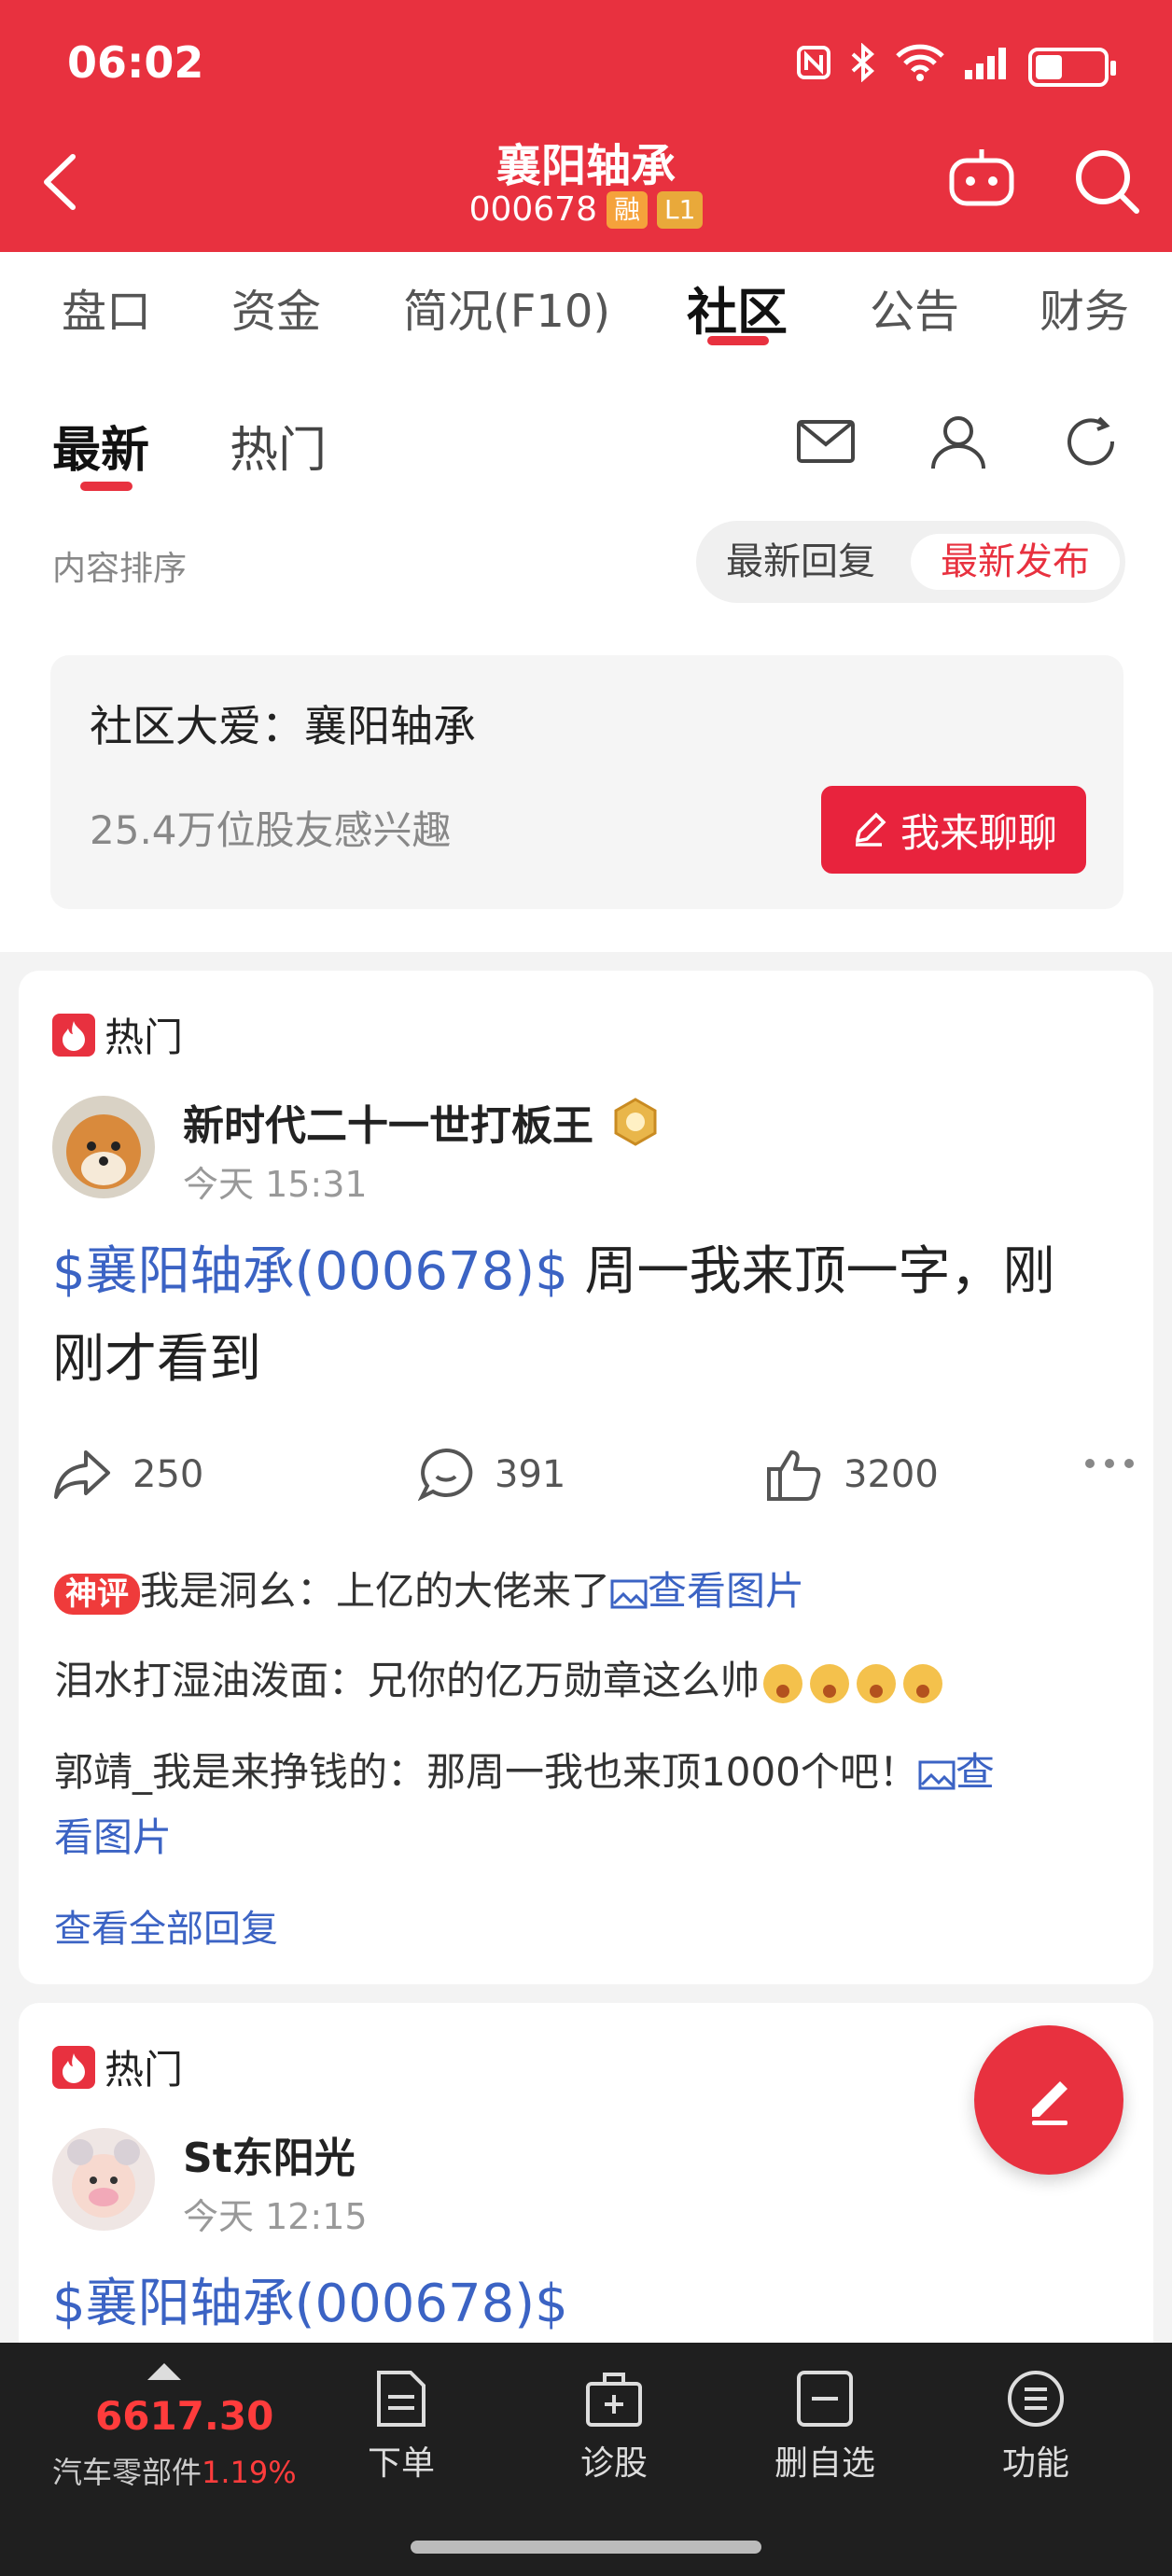 Image resolution: width=1172 pixels, height=2576 pixels. I want to click on like-button: 3200, so click(852, 1475).